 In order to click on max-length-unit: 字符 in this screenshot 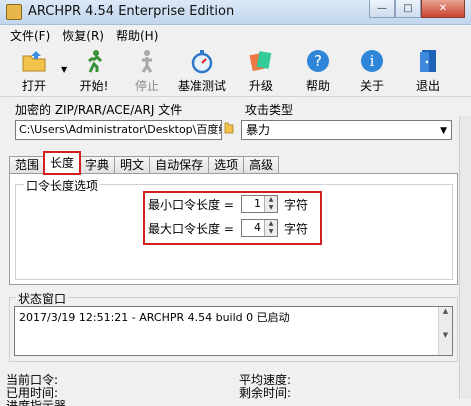, I will do `click(296, 229)`.